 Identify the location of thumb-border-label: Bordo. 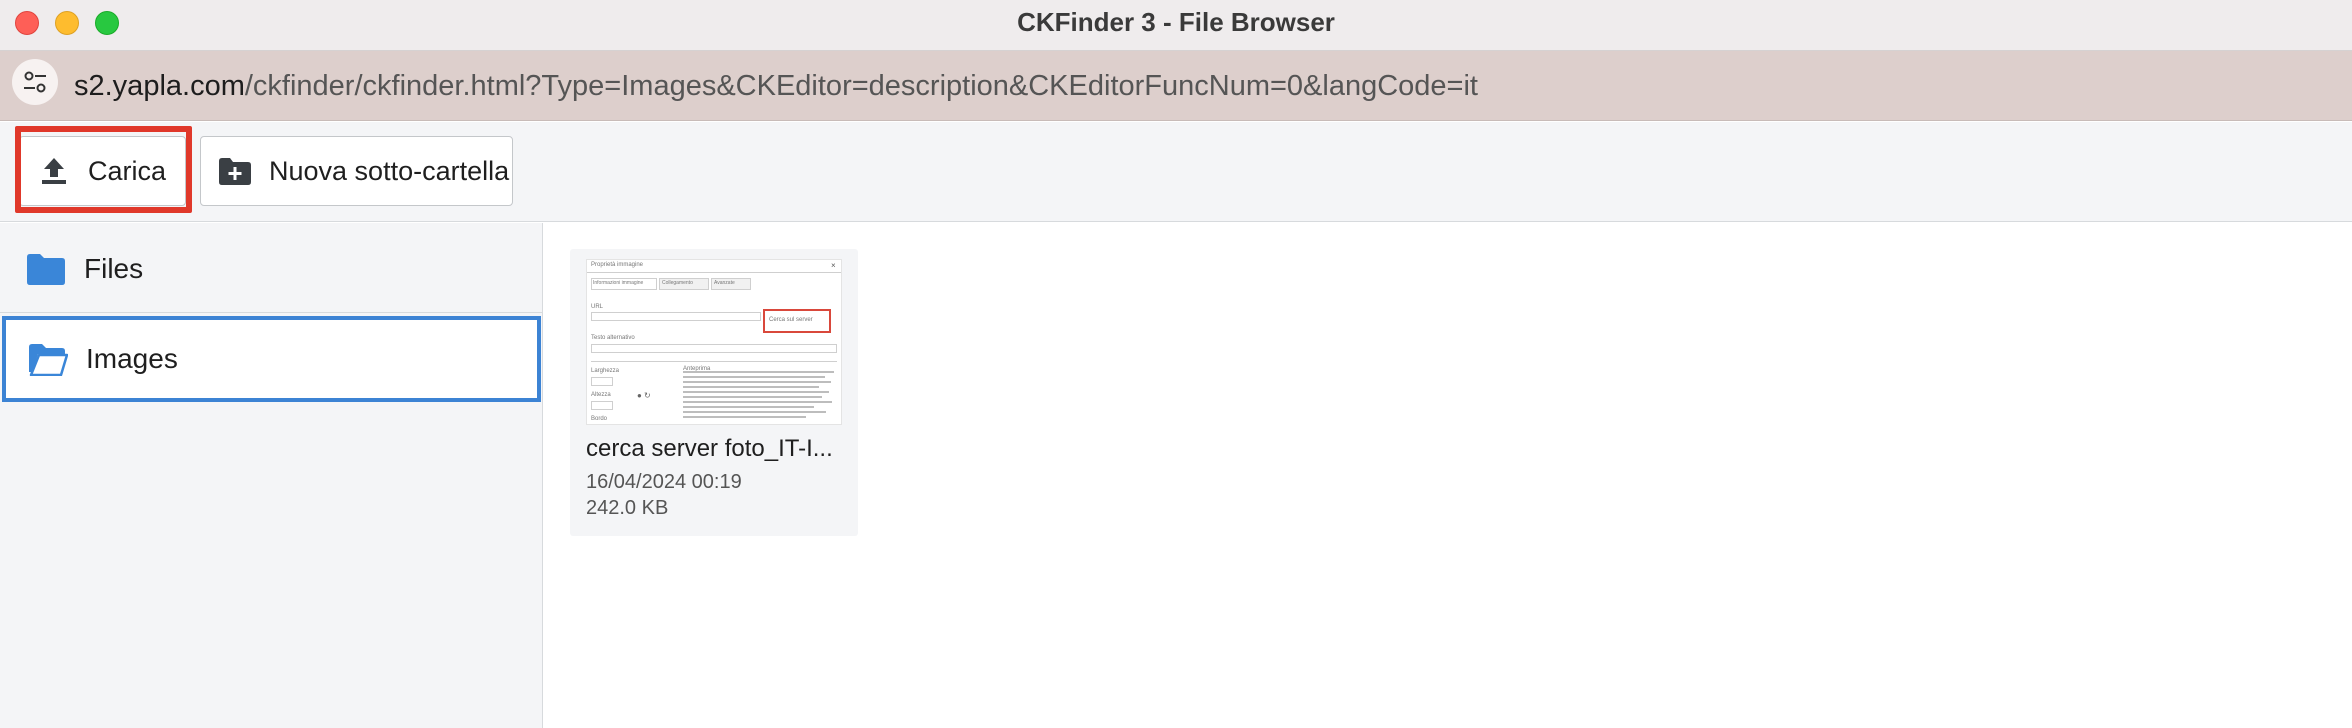
(599, 419).